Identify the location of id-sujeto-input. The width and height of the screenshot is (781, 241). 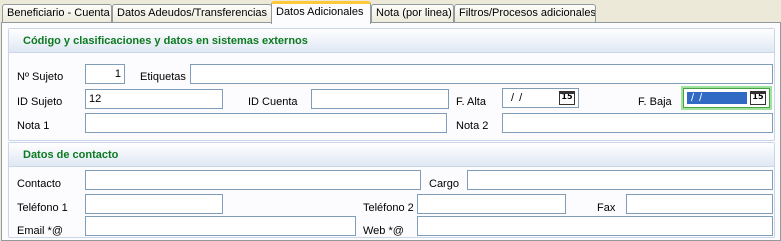
(154, 99).